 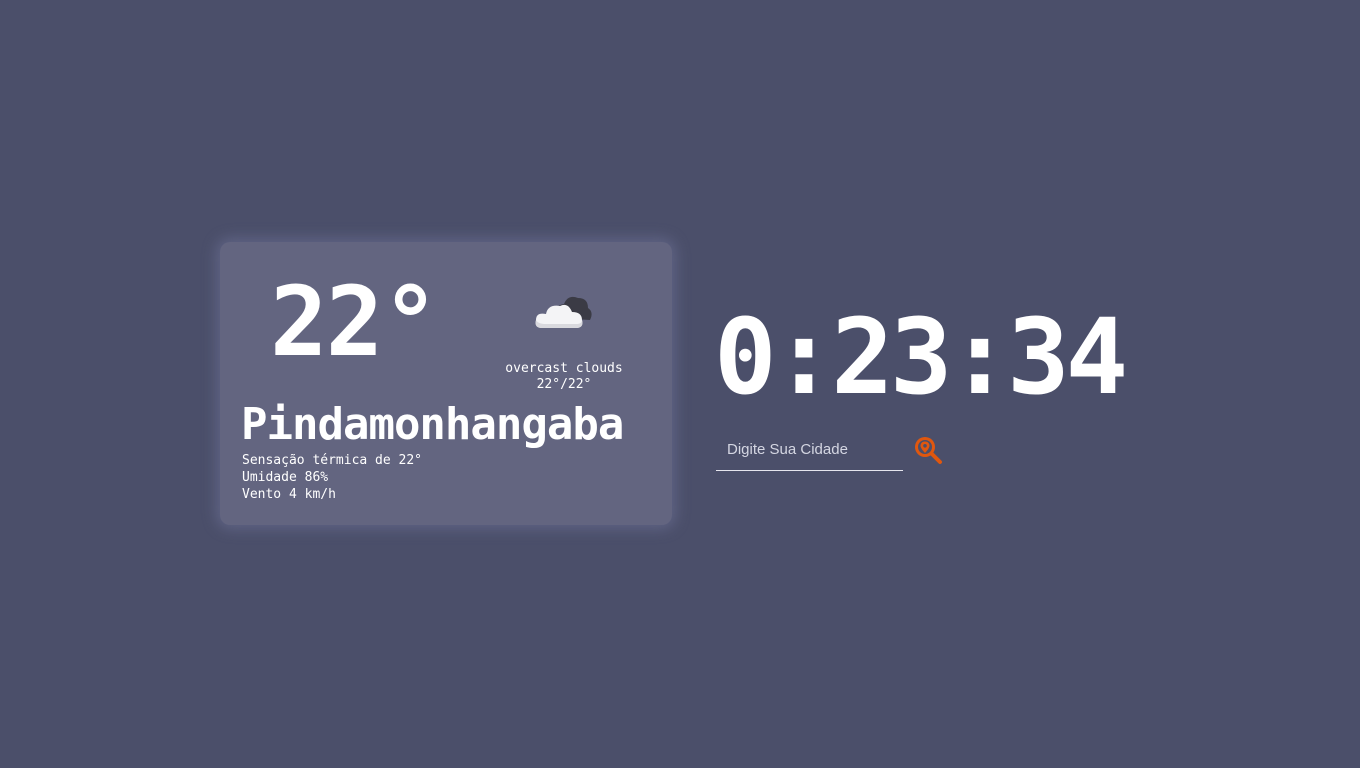 I want to click on current-temperature: 22°, so click(x=354, y=322).